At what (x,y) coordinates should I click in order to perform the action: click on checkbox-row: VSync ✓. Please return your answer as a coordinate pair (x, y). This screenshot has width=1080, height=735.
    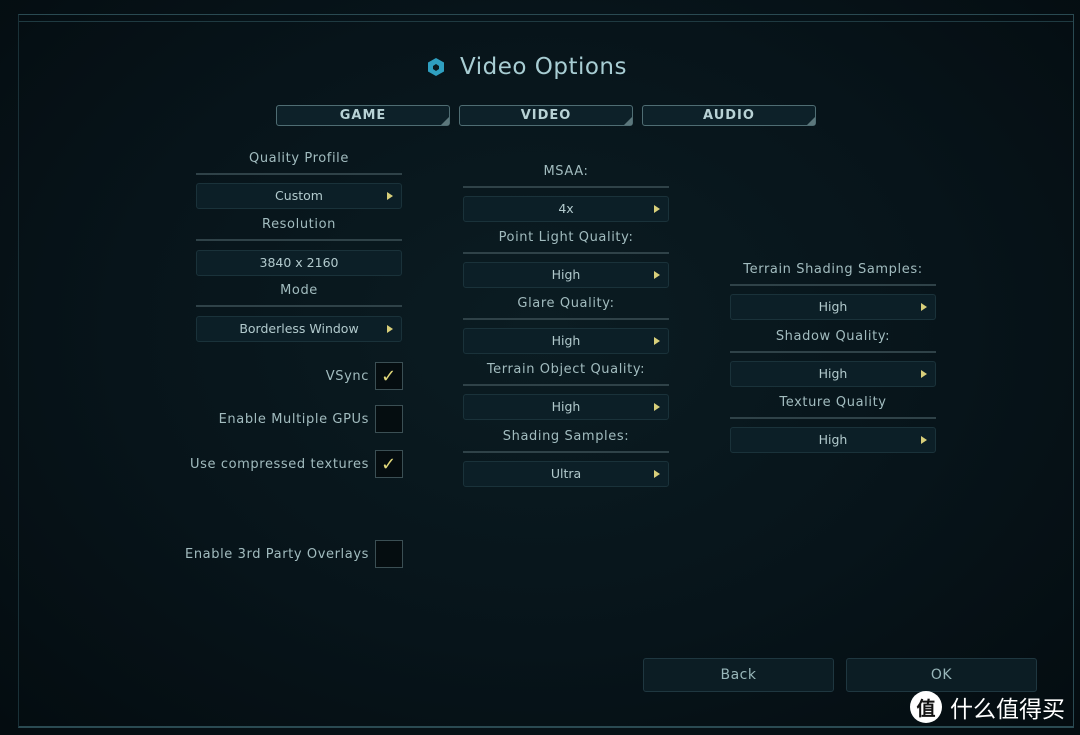
    Looking at the image, I should click on (276, 376).